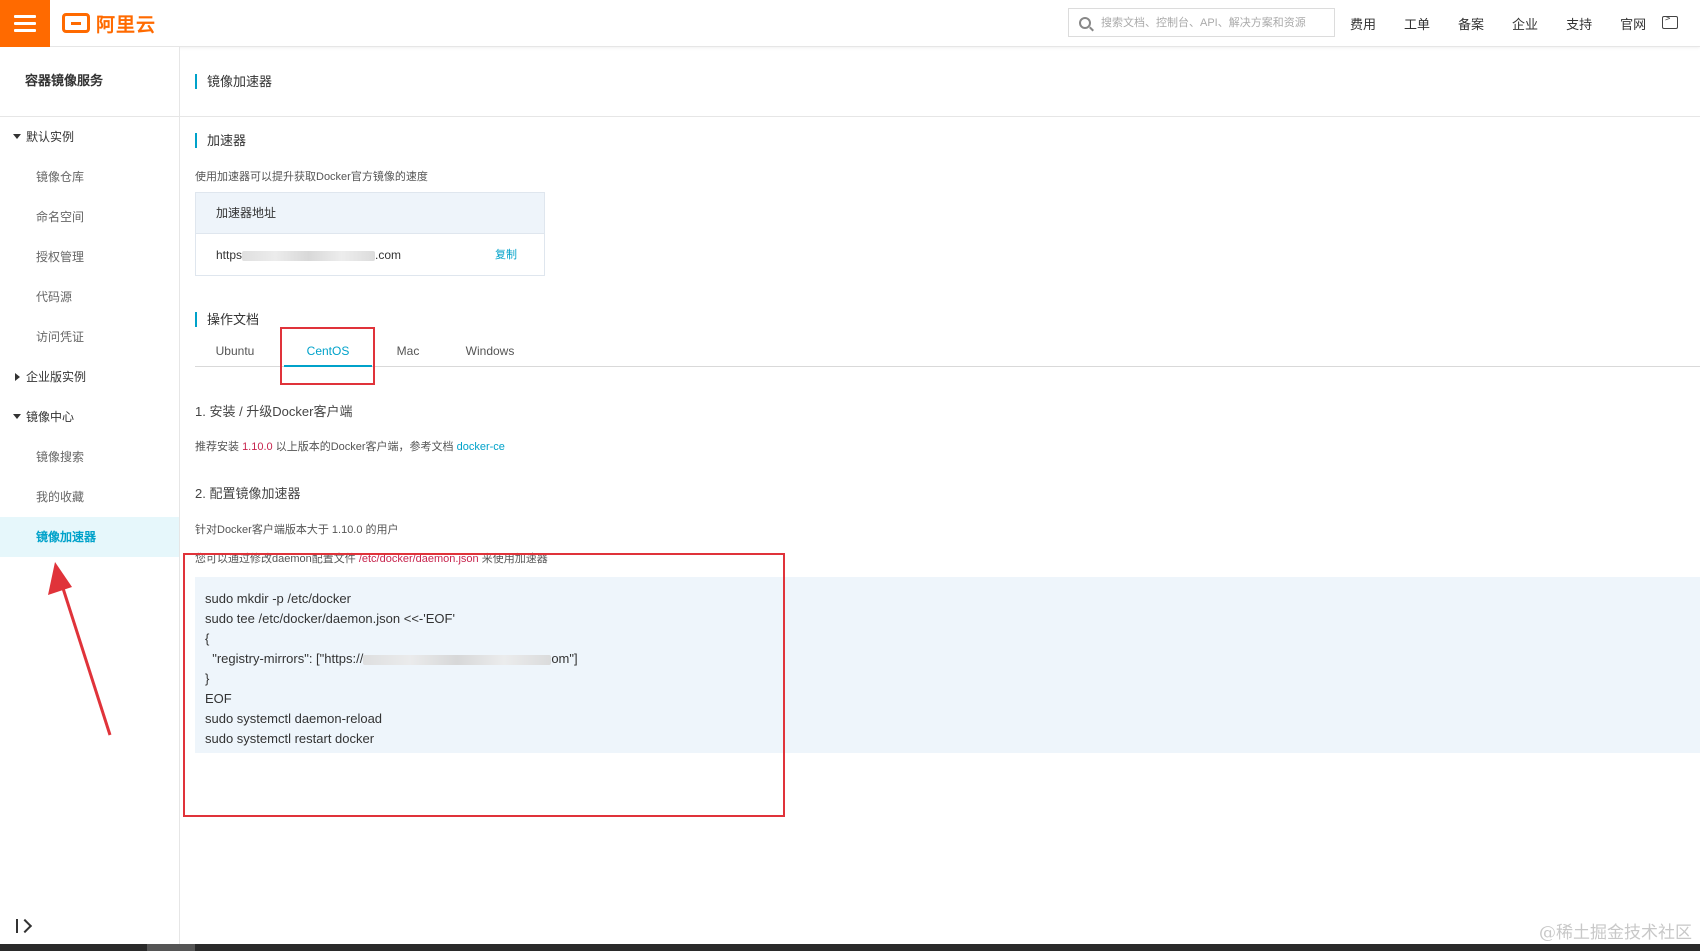 Image resolution: width=1700 pixels, height=951 pixels. Describe the element at coordinates (89, 537) in the screenshot. I see `sidebar-item-image-accelerator: 镜像加速器` at that location.